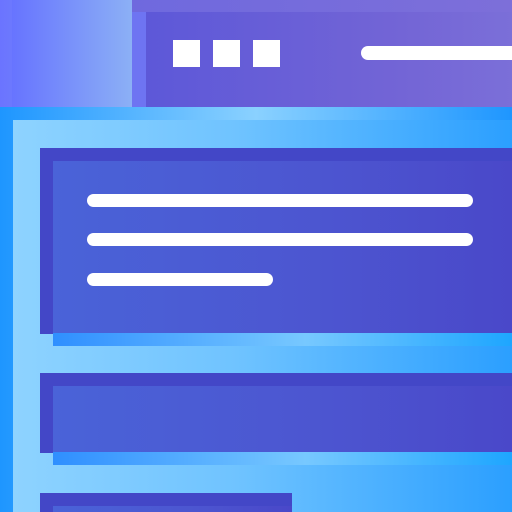 The height and width of the screenshot is (512, 512). I want to click on back-window-left-panel, so click(66, 54).